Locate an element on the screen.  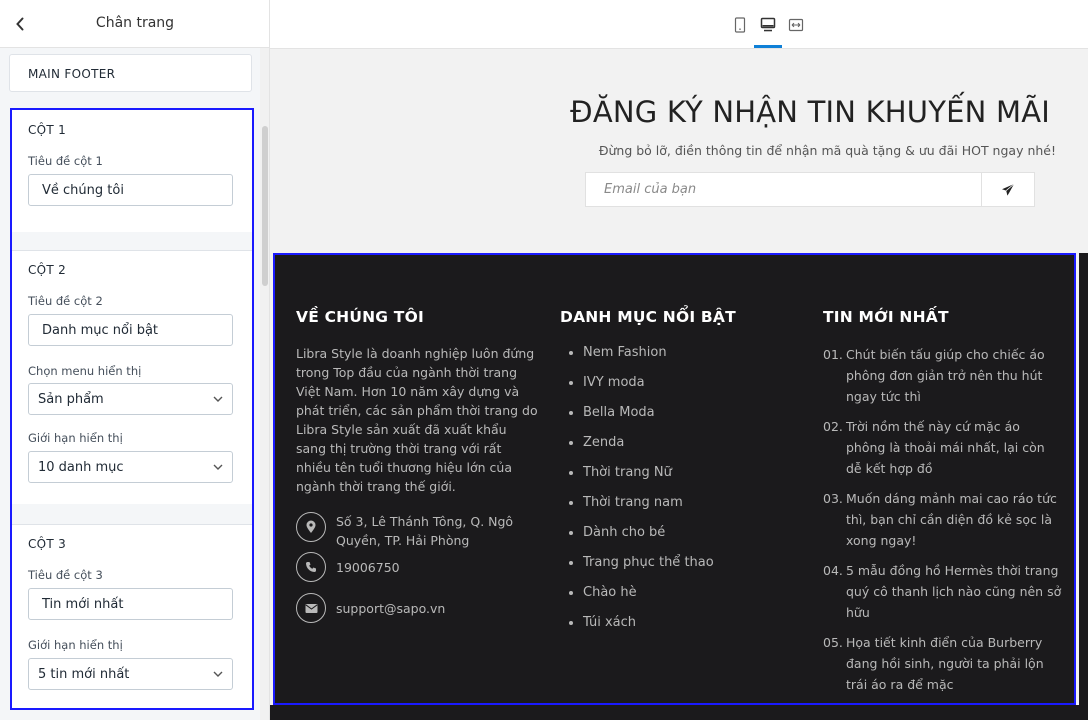
category-item: Chào hè is located at coordinates (661, 598).